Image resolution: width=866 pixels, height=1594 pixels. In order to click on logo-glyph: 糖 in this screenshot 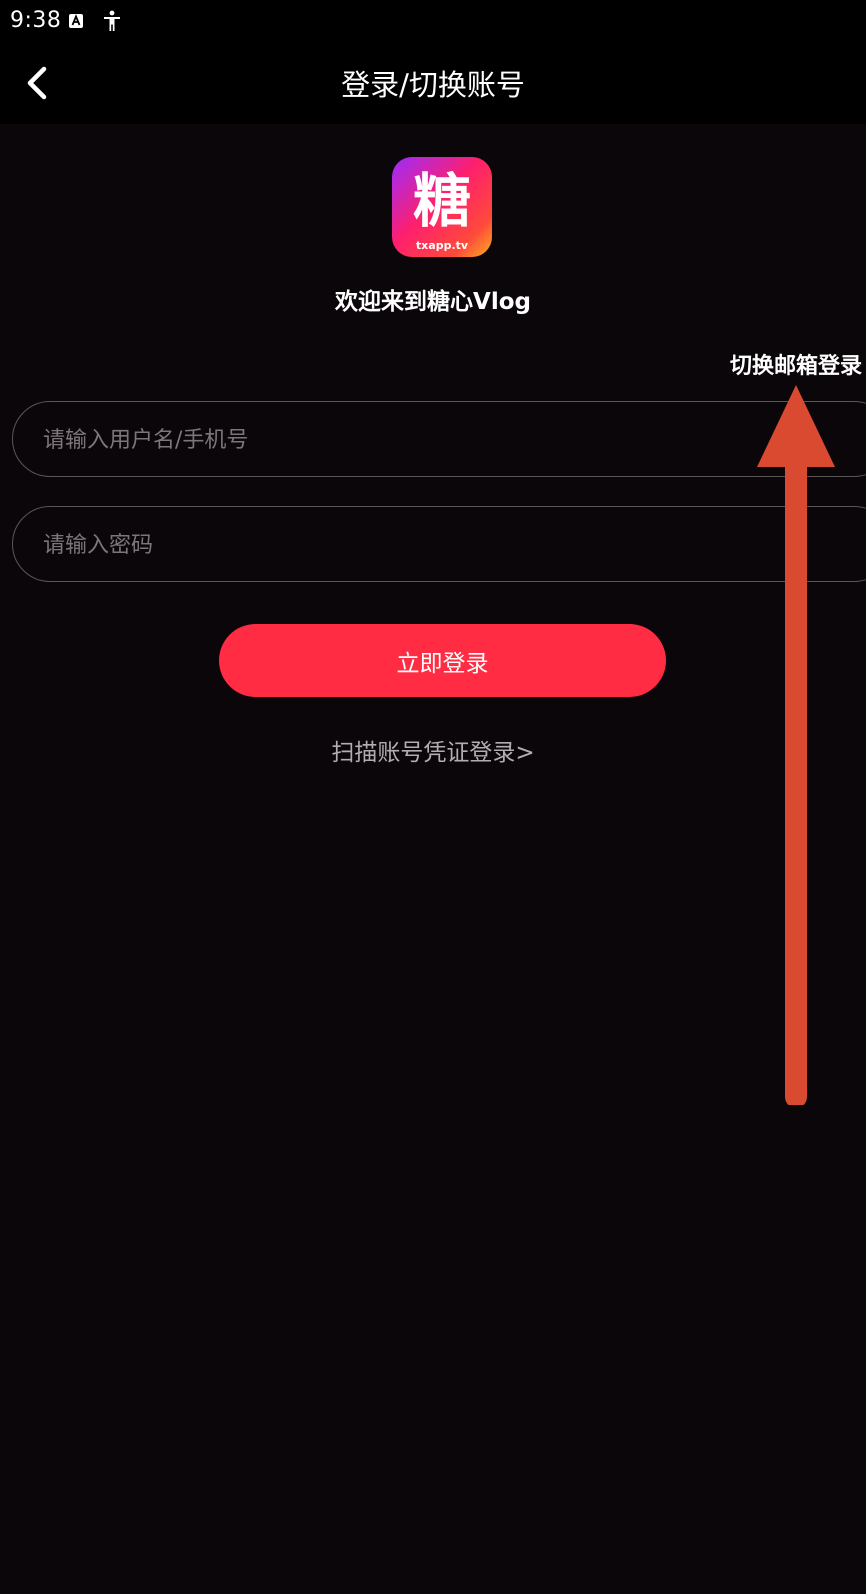, I will do `click(442, 201)`.